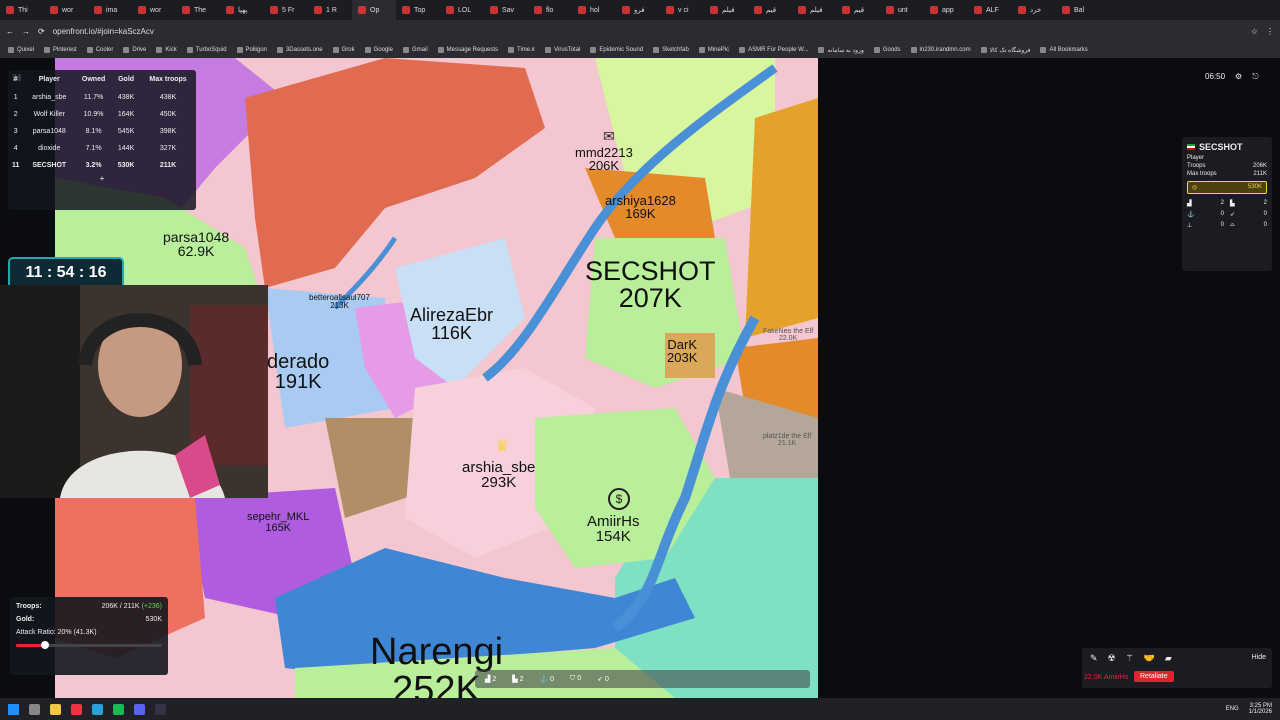 The image size is (1280, 720). What do you see at coordinates (1112, 658) in the screenshot?
I see `nuke-icon: ☢` at bounding box center [1112, 658].